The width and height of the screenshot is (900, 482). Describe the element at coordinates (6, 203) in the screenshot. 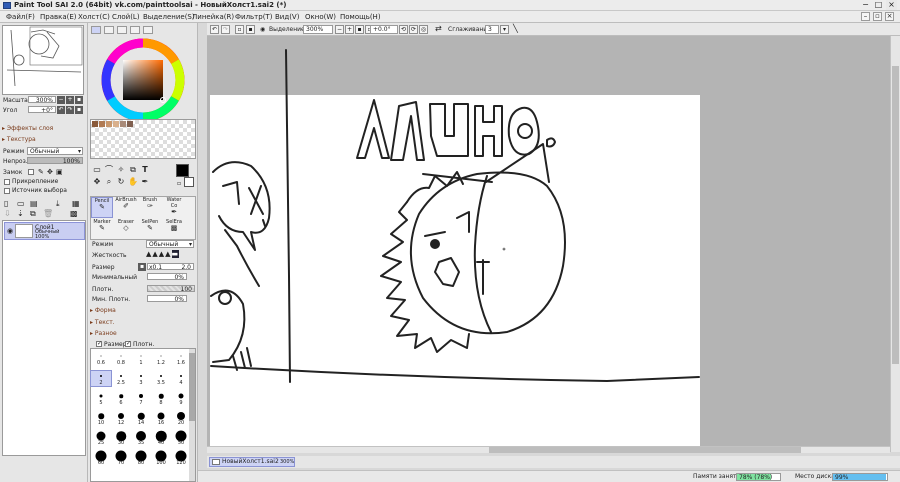

I see `new-layer-icon: ▯` at that location.